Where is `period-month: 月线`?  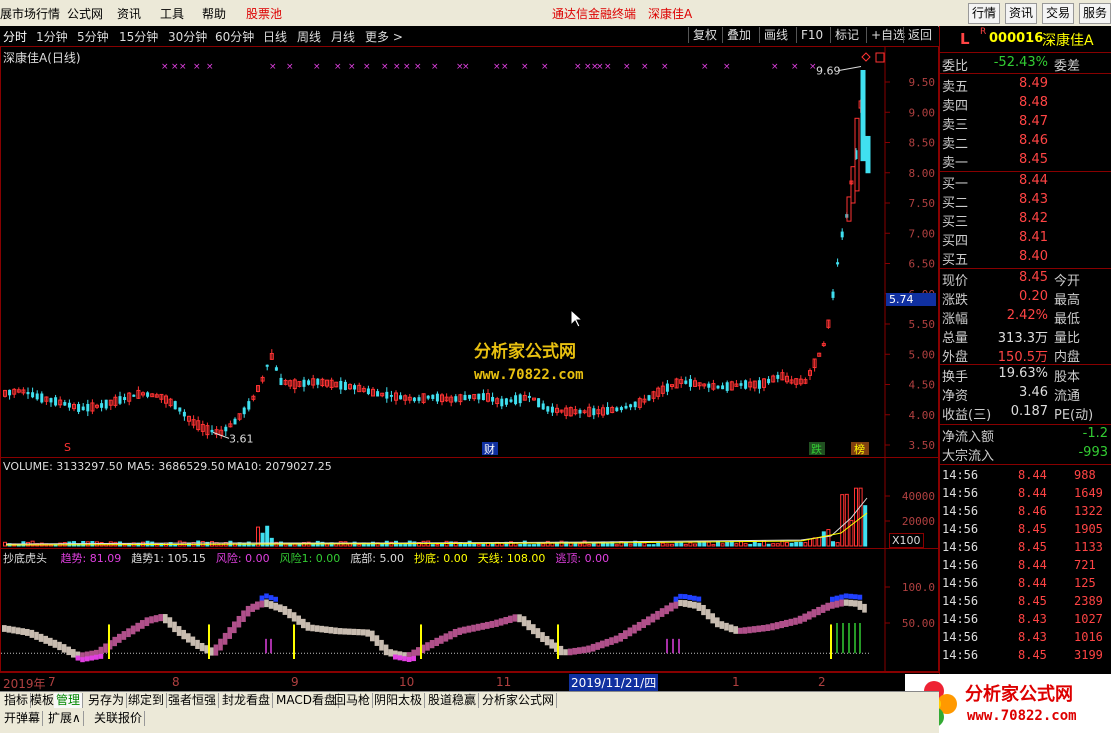
period-month: 月线 is located at coordinates (343, 36).